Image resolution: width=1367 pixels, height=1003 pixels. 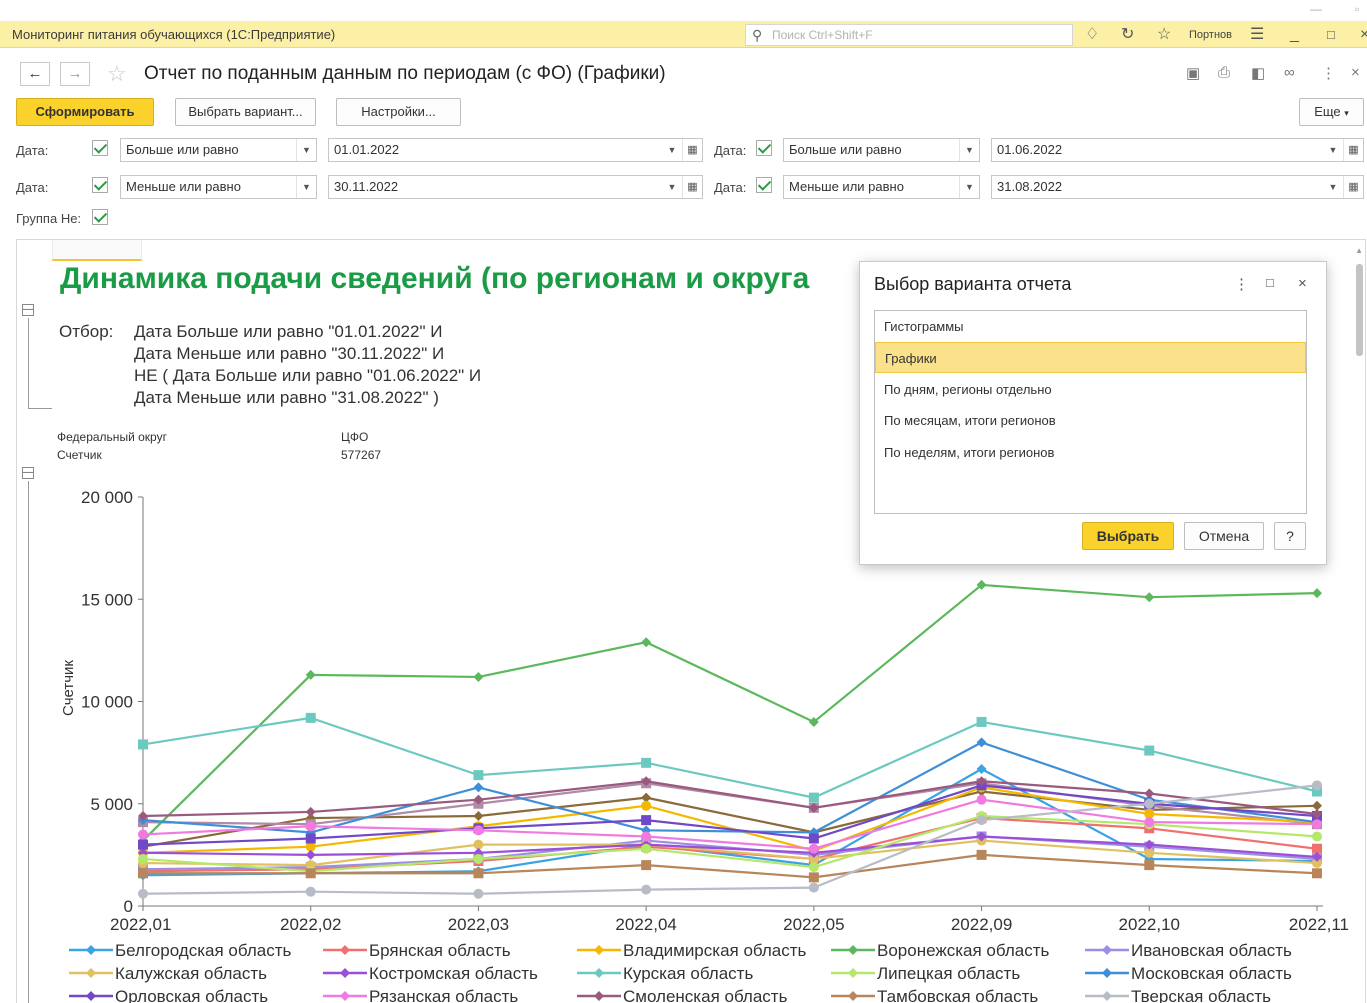 I want to click on history-icon: ↻, so click(x=1127, y=35).